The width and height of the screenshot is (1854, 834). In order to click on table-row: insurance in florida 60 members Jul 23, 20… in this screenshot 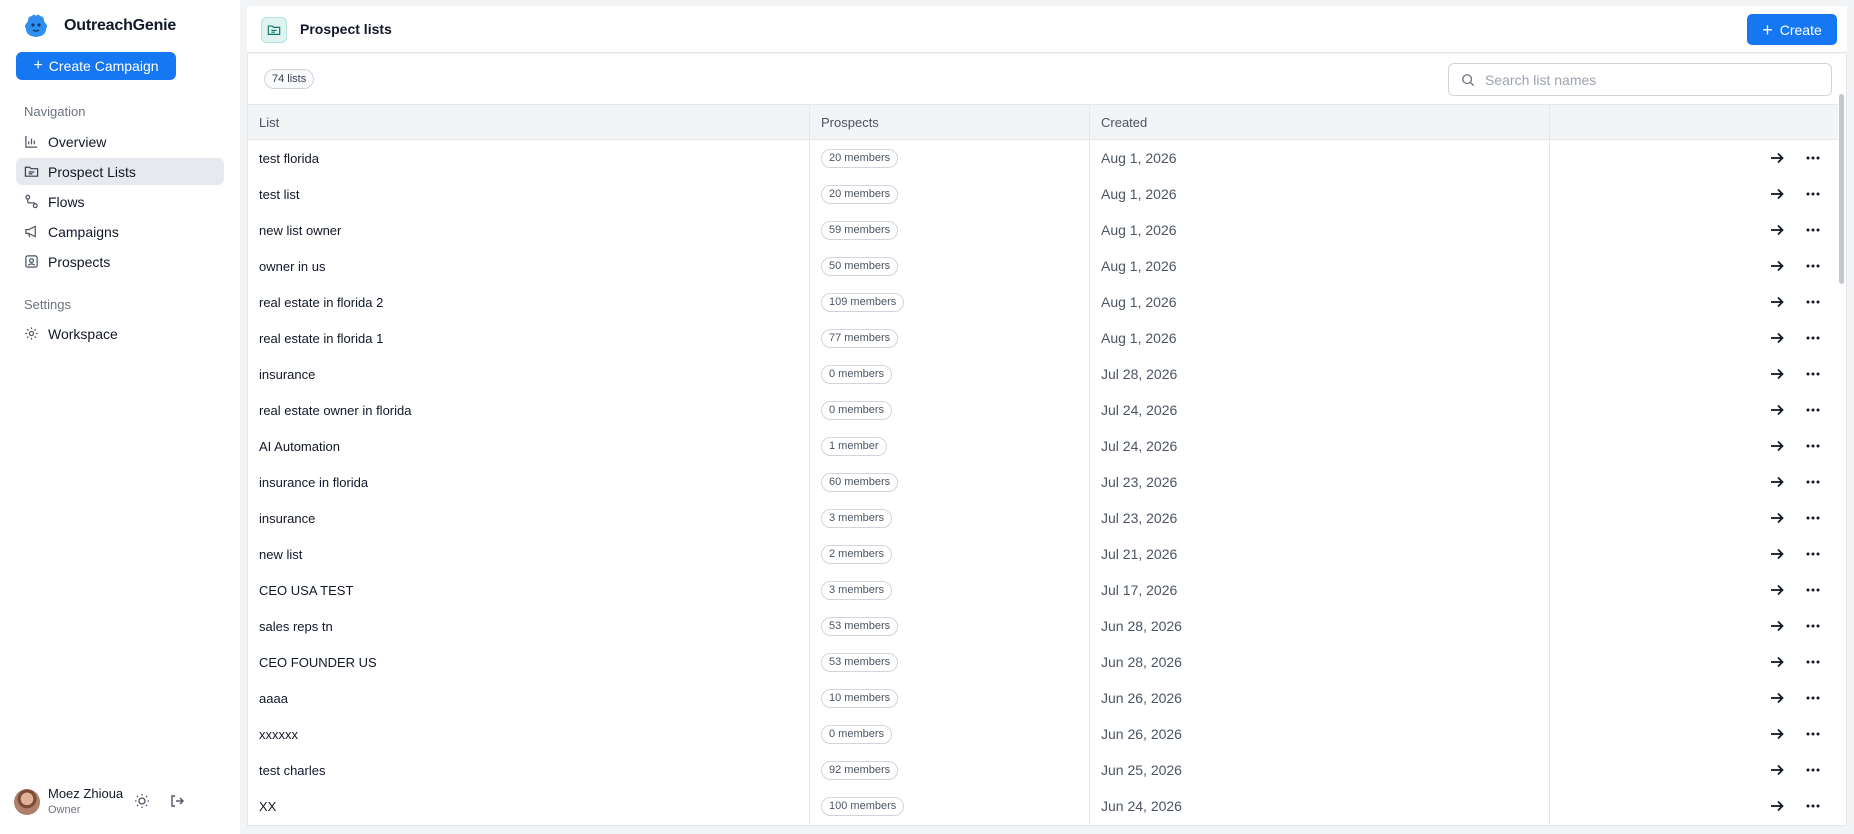, I will do `click(1043, 482)`.